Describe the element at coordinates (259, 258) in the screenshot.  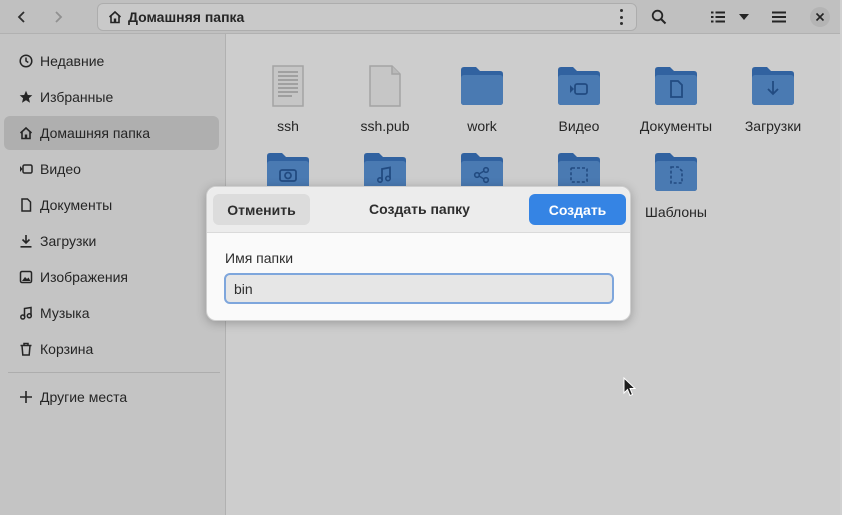
I see `folder-name-label: Имя папки` at that location.